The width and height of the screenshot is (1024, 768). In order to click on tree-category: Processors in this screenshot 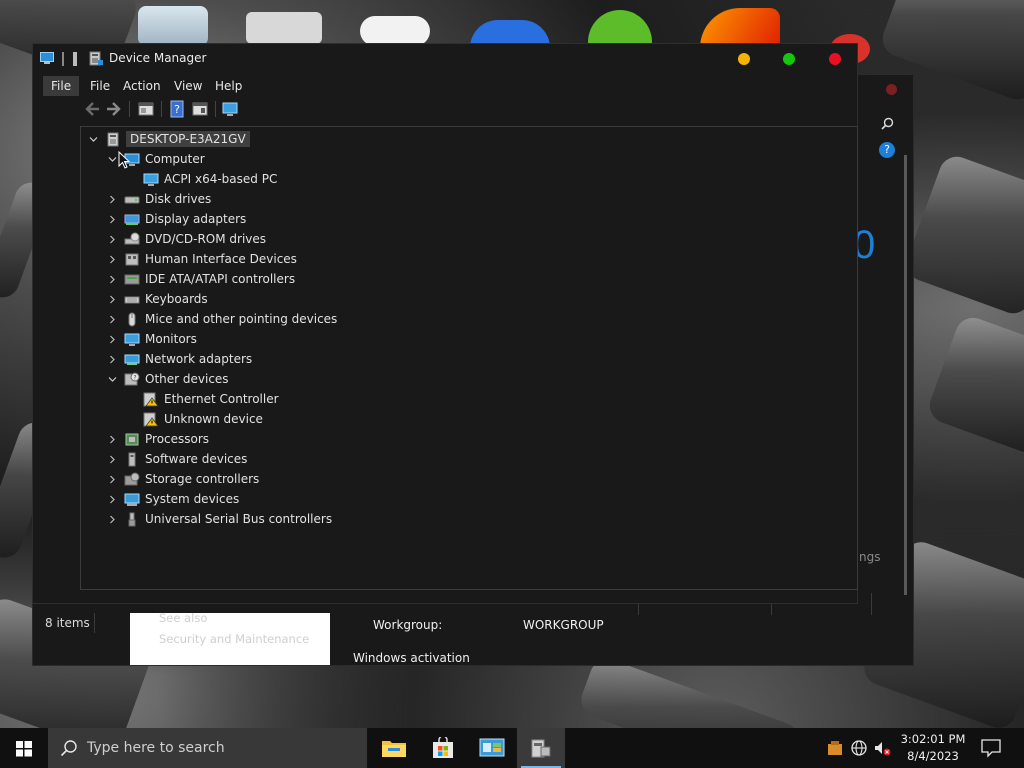, I will do `click(157, 439)`.